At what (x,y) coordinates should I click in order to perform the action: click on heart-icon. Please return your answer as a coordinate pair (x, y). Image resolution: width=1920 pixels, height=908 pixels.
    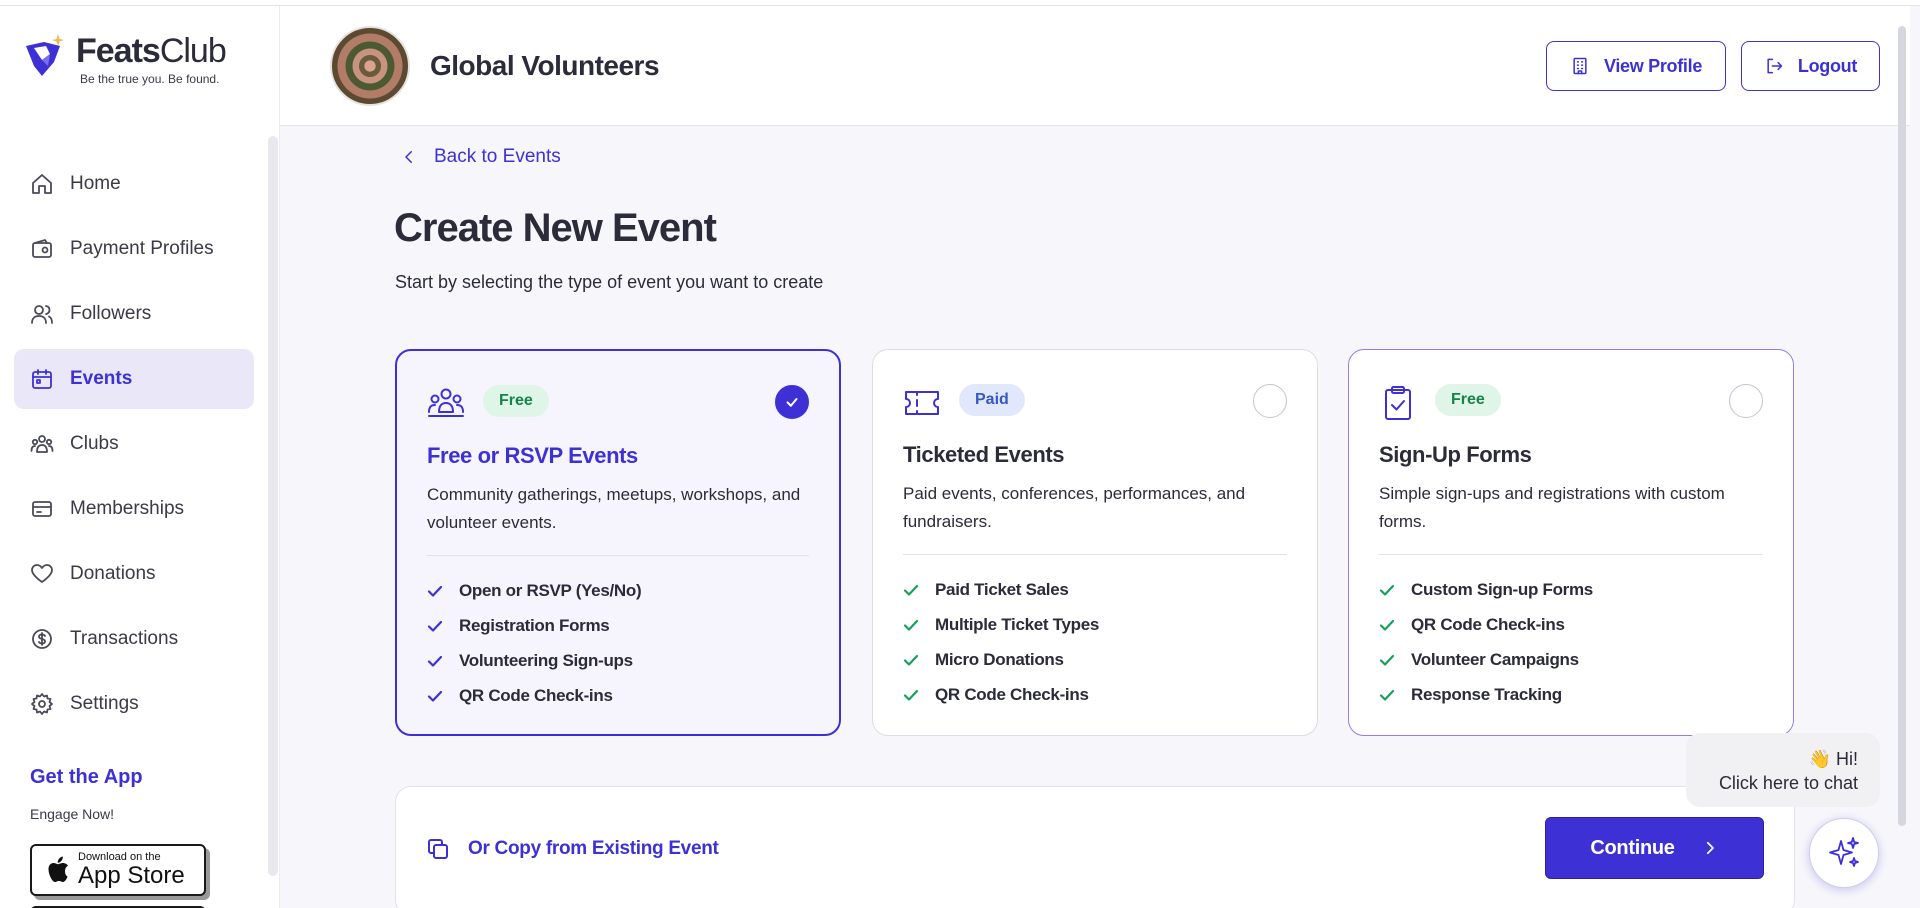
    Looking at the image, I should click on (42, 573).